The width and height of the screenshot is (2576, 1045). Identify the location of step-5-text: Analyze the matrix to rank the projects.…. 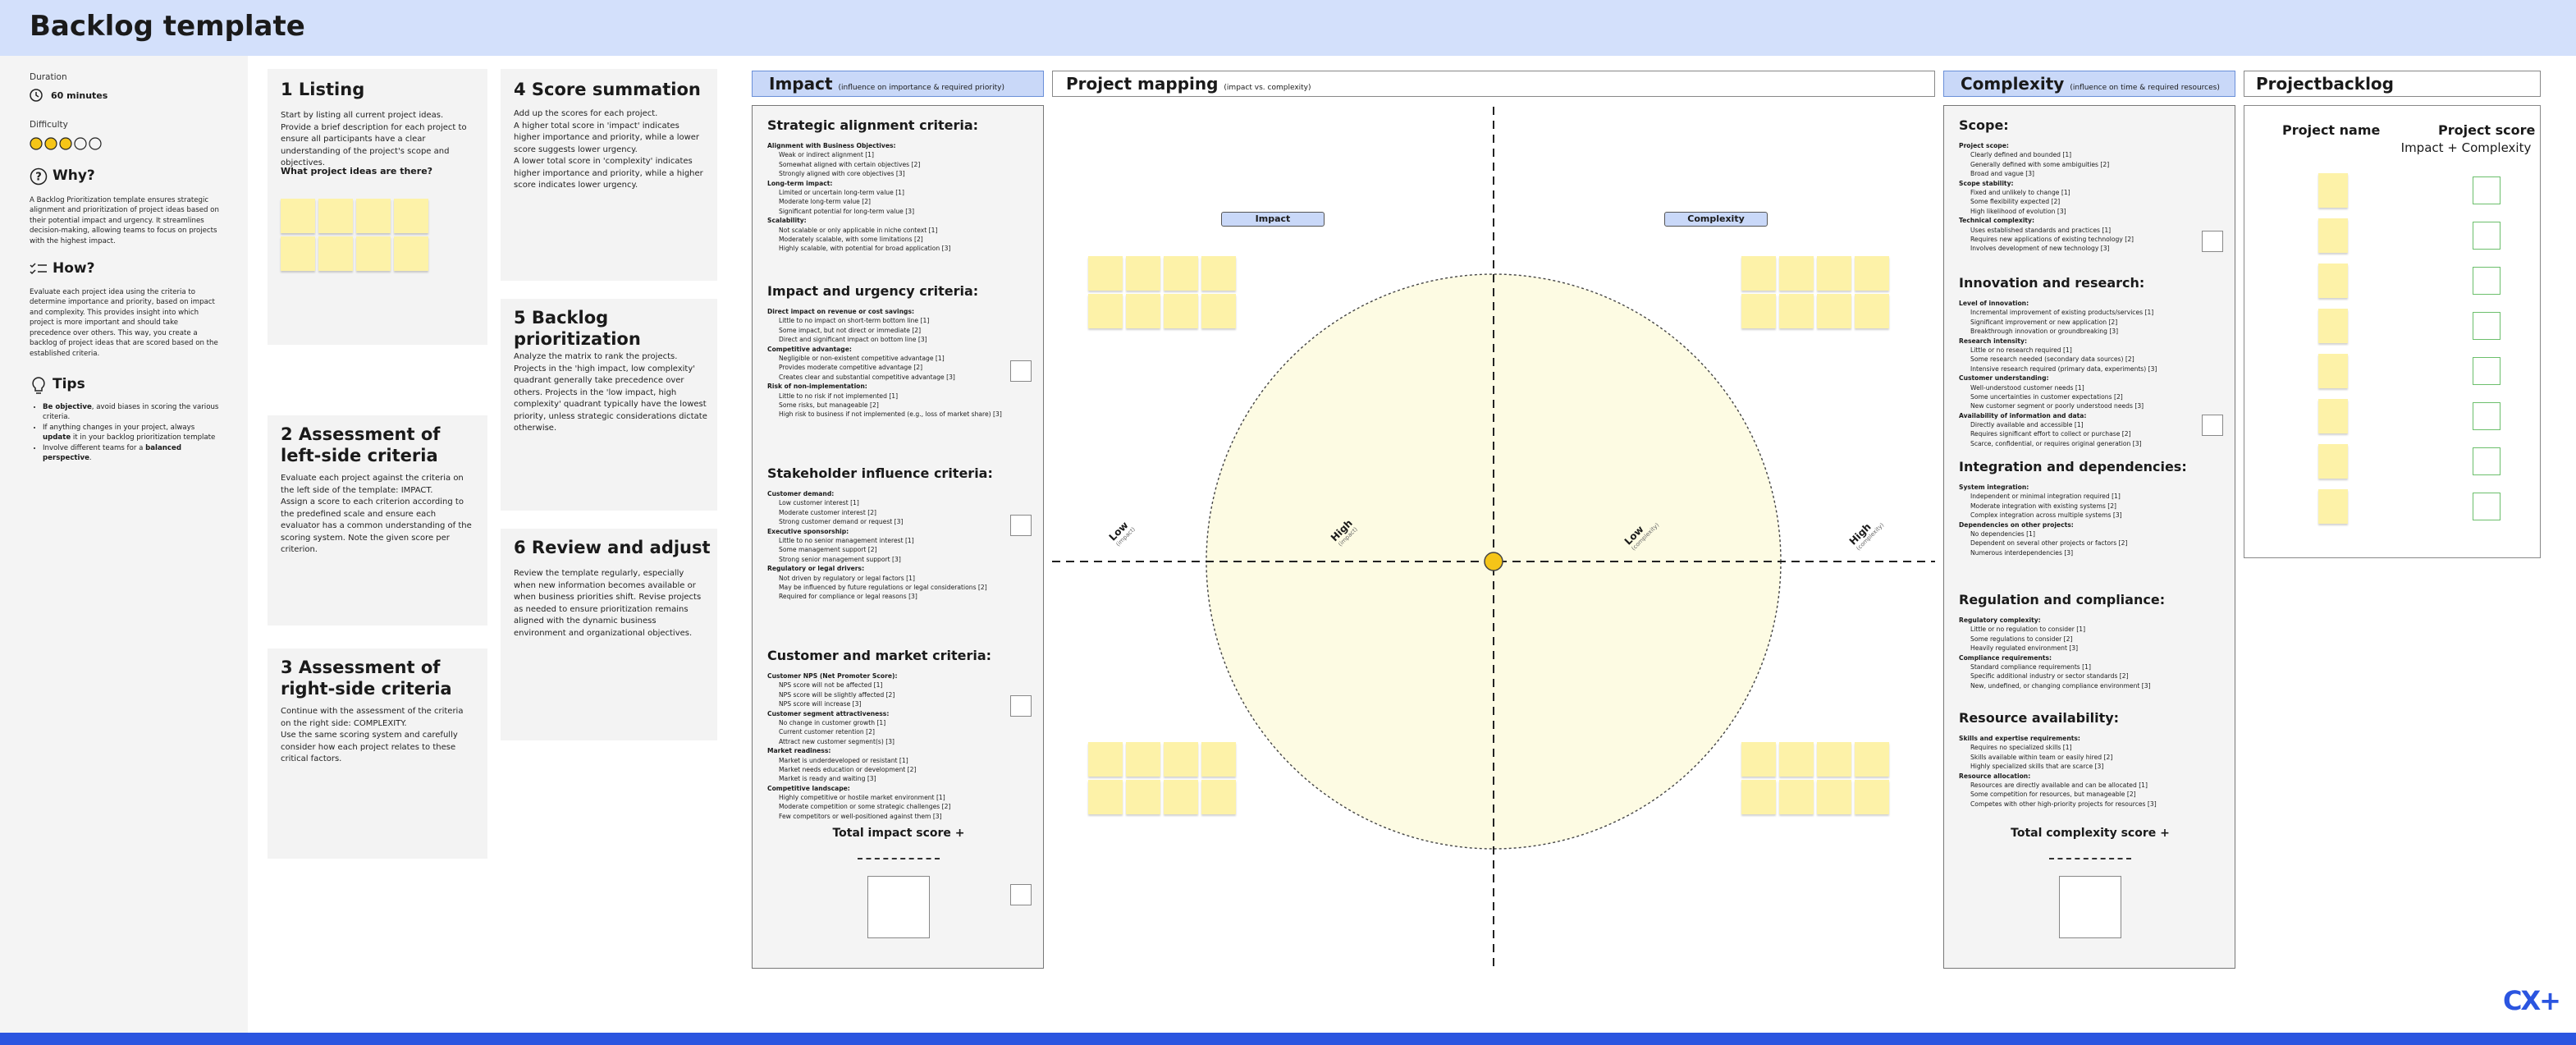
(610, 393).